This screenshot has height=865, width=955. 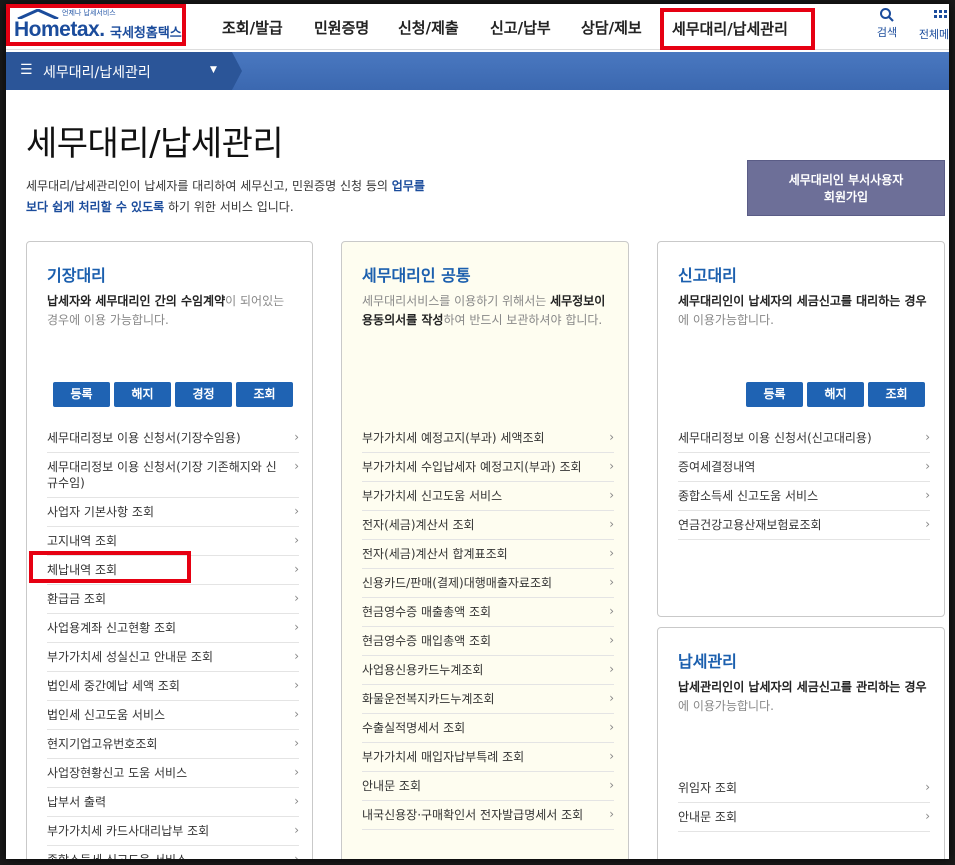 What do you see at coordinates (173, 715) in the screenshot?
I see `list-item: 법인세 신고도움 서비스 ›` at bounding box center [173, 715].